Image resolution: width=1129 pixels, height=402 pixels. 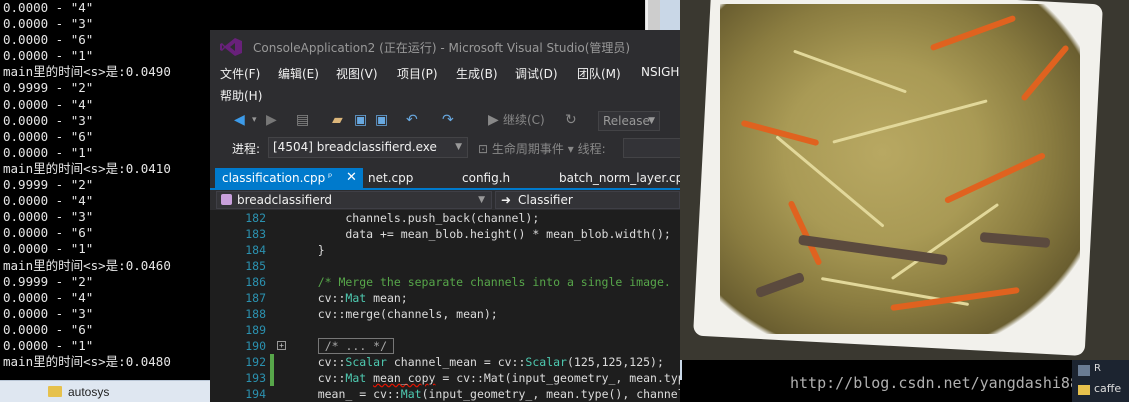 I want to click on collapsed-region: /* ... */, so click(x=356, y=346).